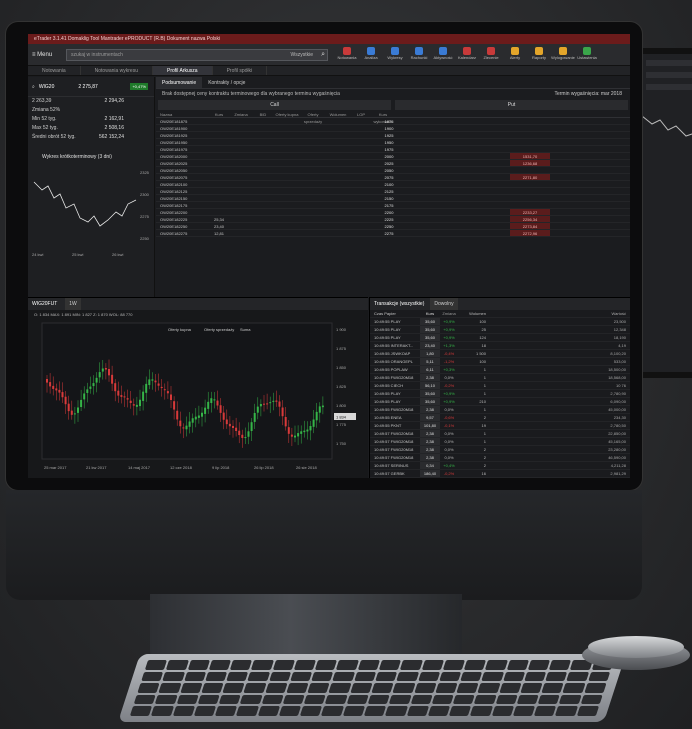 The height and width of the screenshot is (729, 692). What do you see at coordinates (389, 170) in the screenshot?
I see `option-strike: 2050` at bounding box center [389, 170].